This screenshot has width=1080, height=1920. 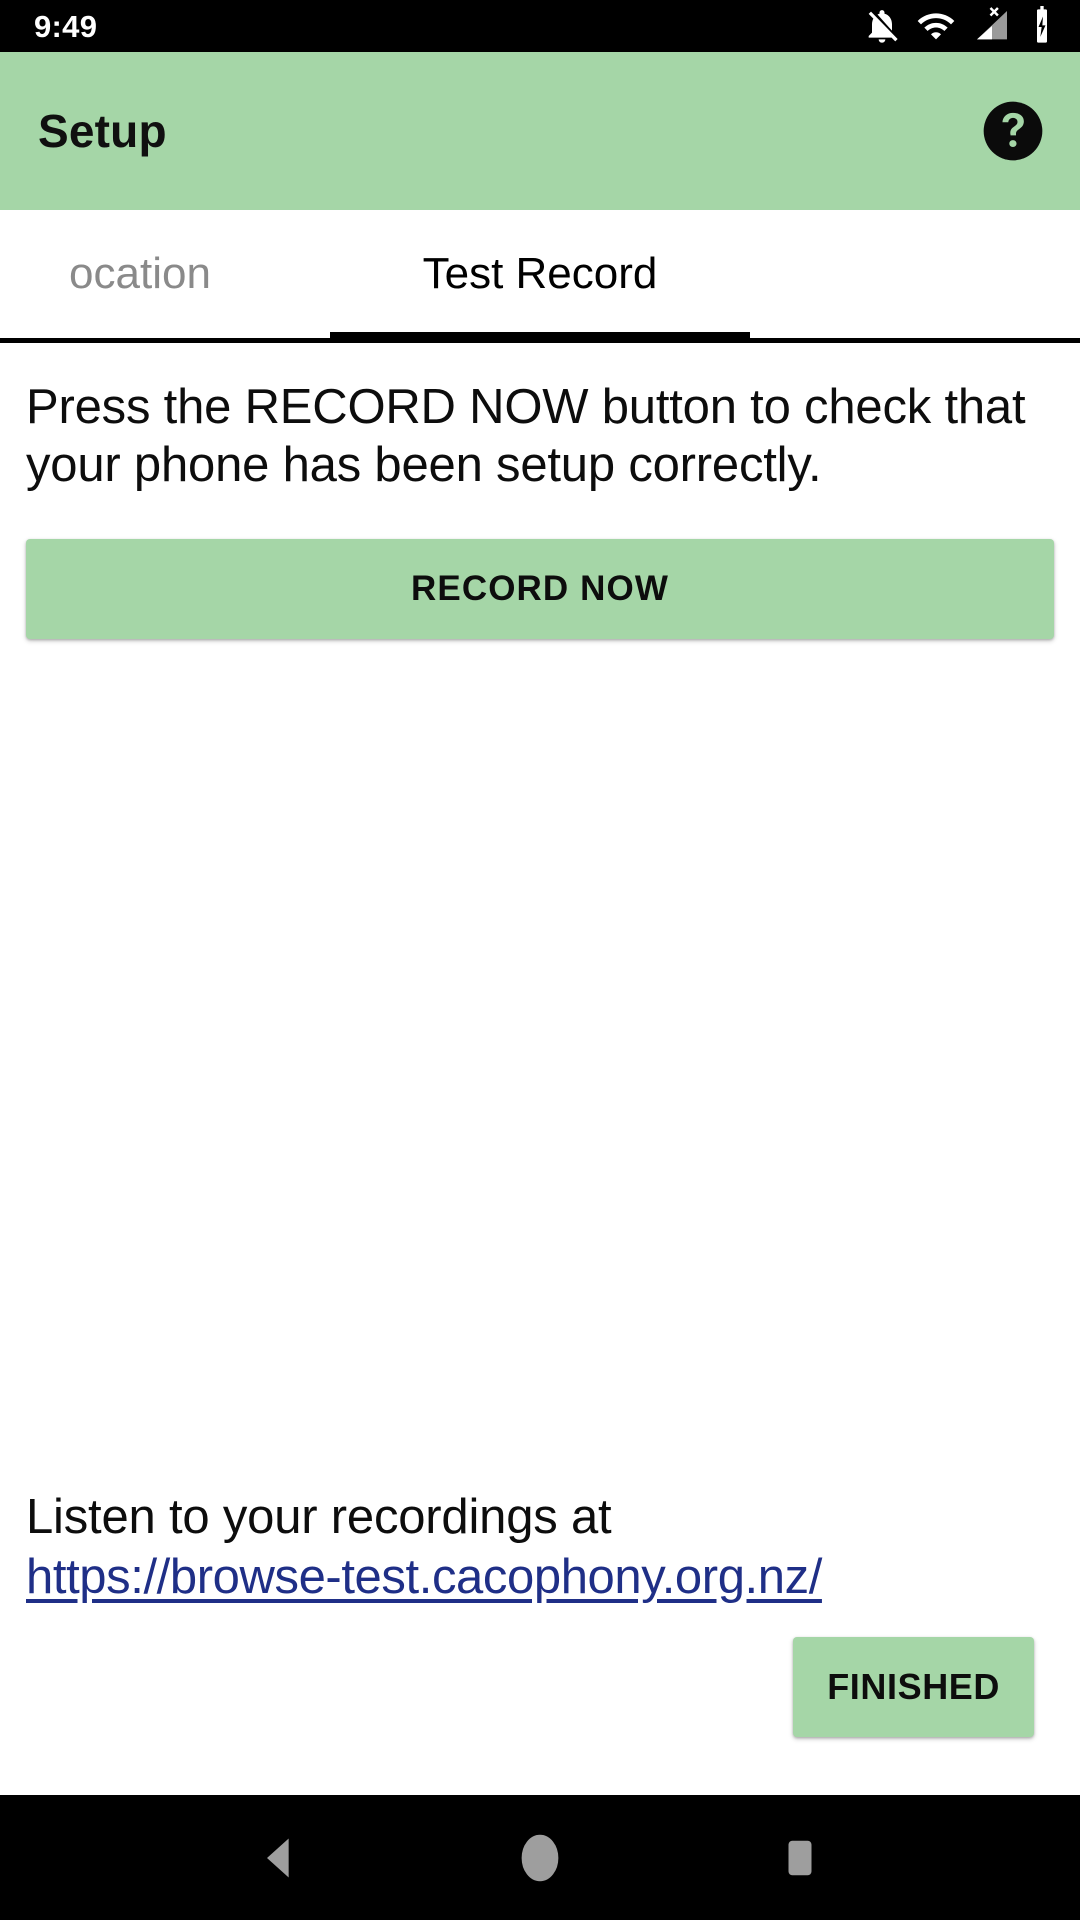 I want to click on battery-charging-icon, so click(x=1042, y=26).